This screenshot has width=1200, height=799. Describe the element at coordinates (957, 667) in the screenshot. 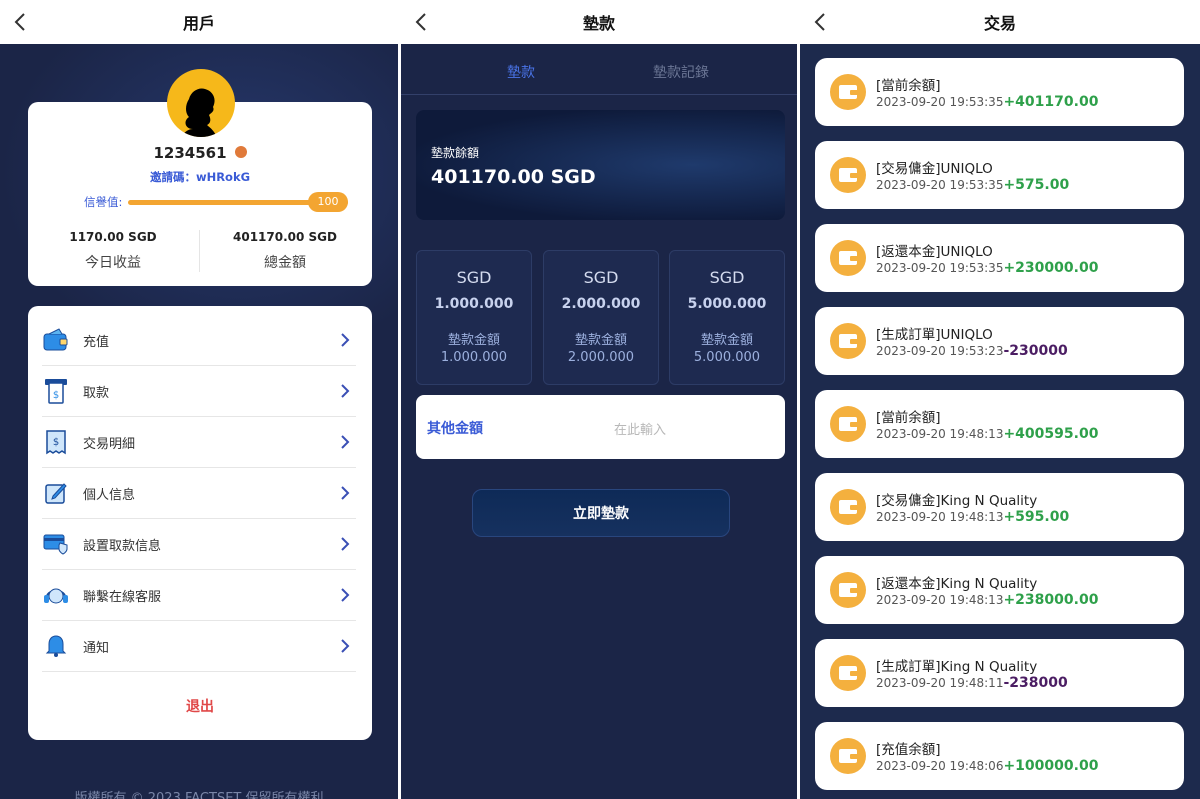

I see `transaction-title: [生成訂單]King N Quality` at that location.